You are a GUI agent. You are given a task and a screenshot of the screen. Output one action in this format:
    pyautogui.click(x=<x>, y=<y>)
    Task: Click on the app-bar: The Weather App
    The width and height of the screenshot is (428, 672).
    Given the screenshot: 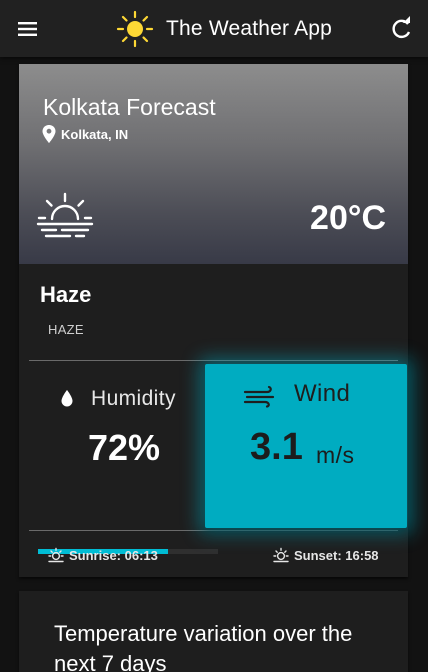 What is the action you would take?
    pyautogui.click(x=214, y=28)
    